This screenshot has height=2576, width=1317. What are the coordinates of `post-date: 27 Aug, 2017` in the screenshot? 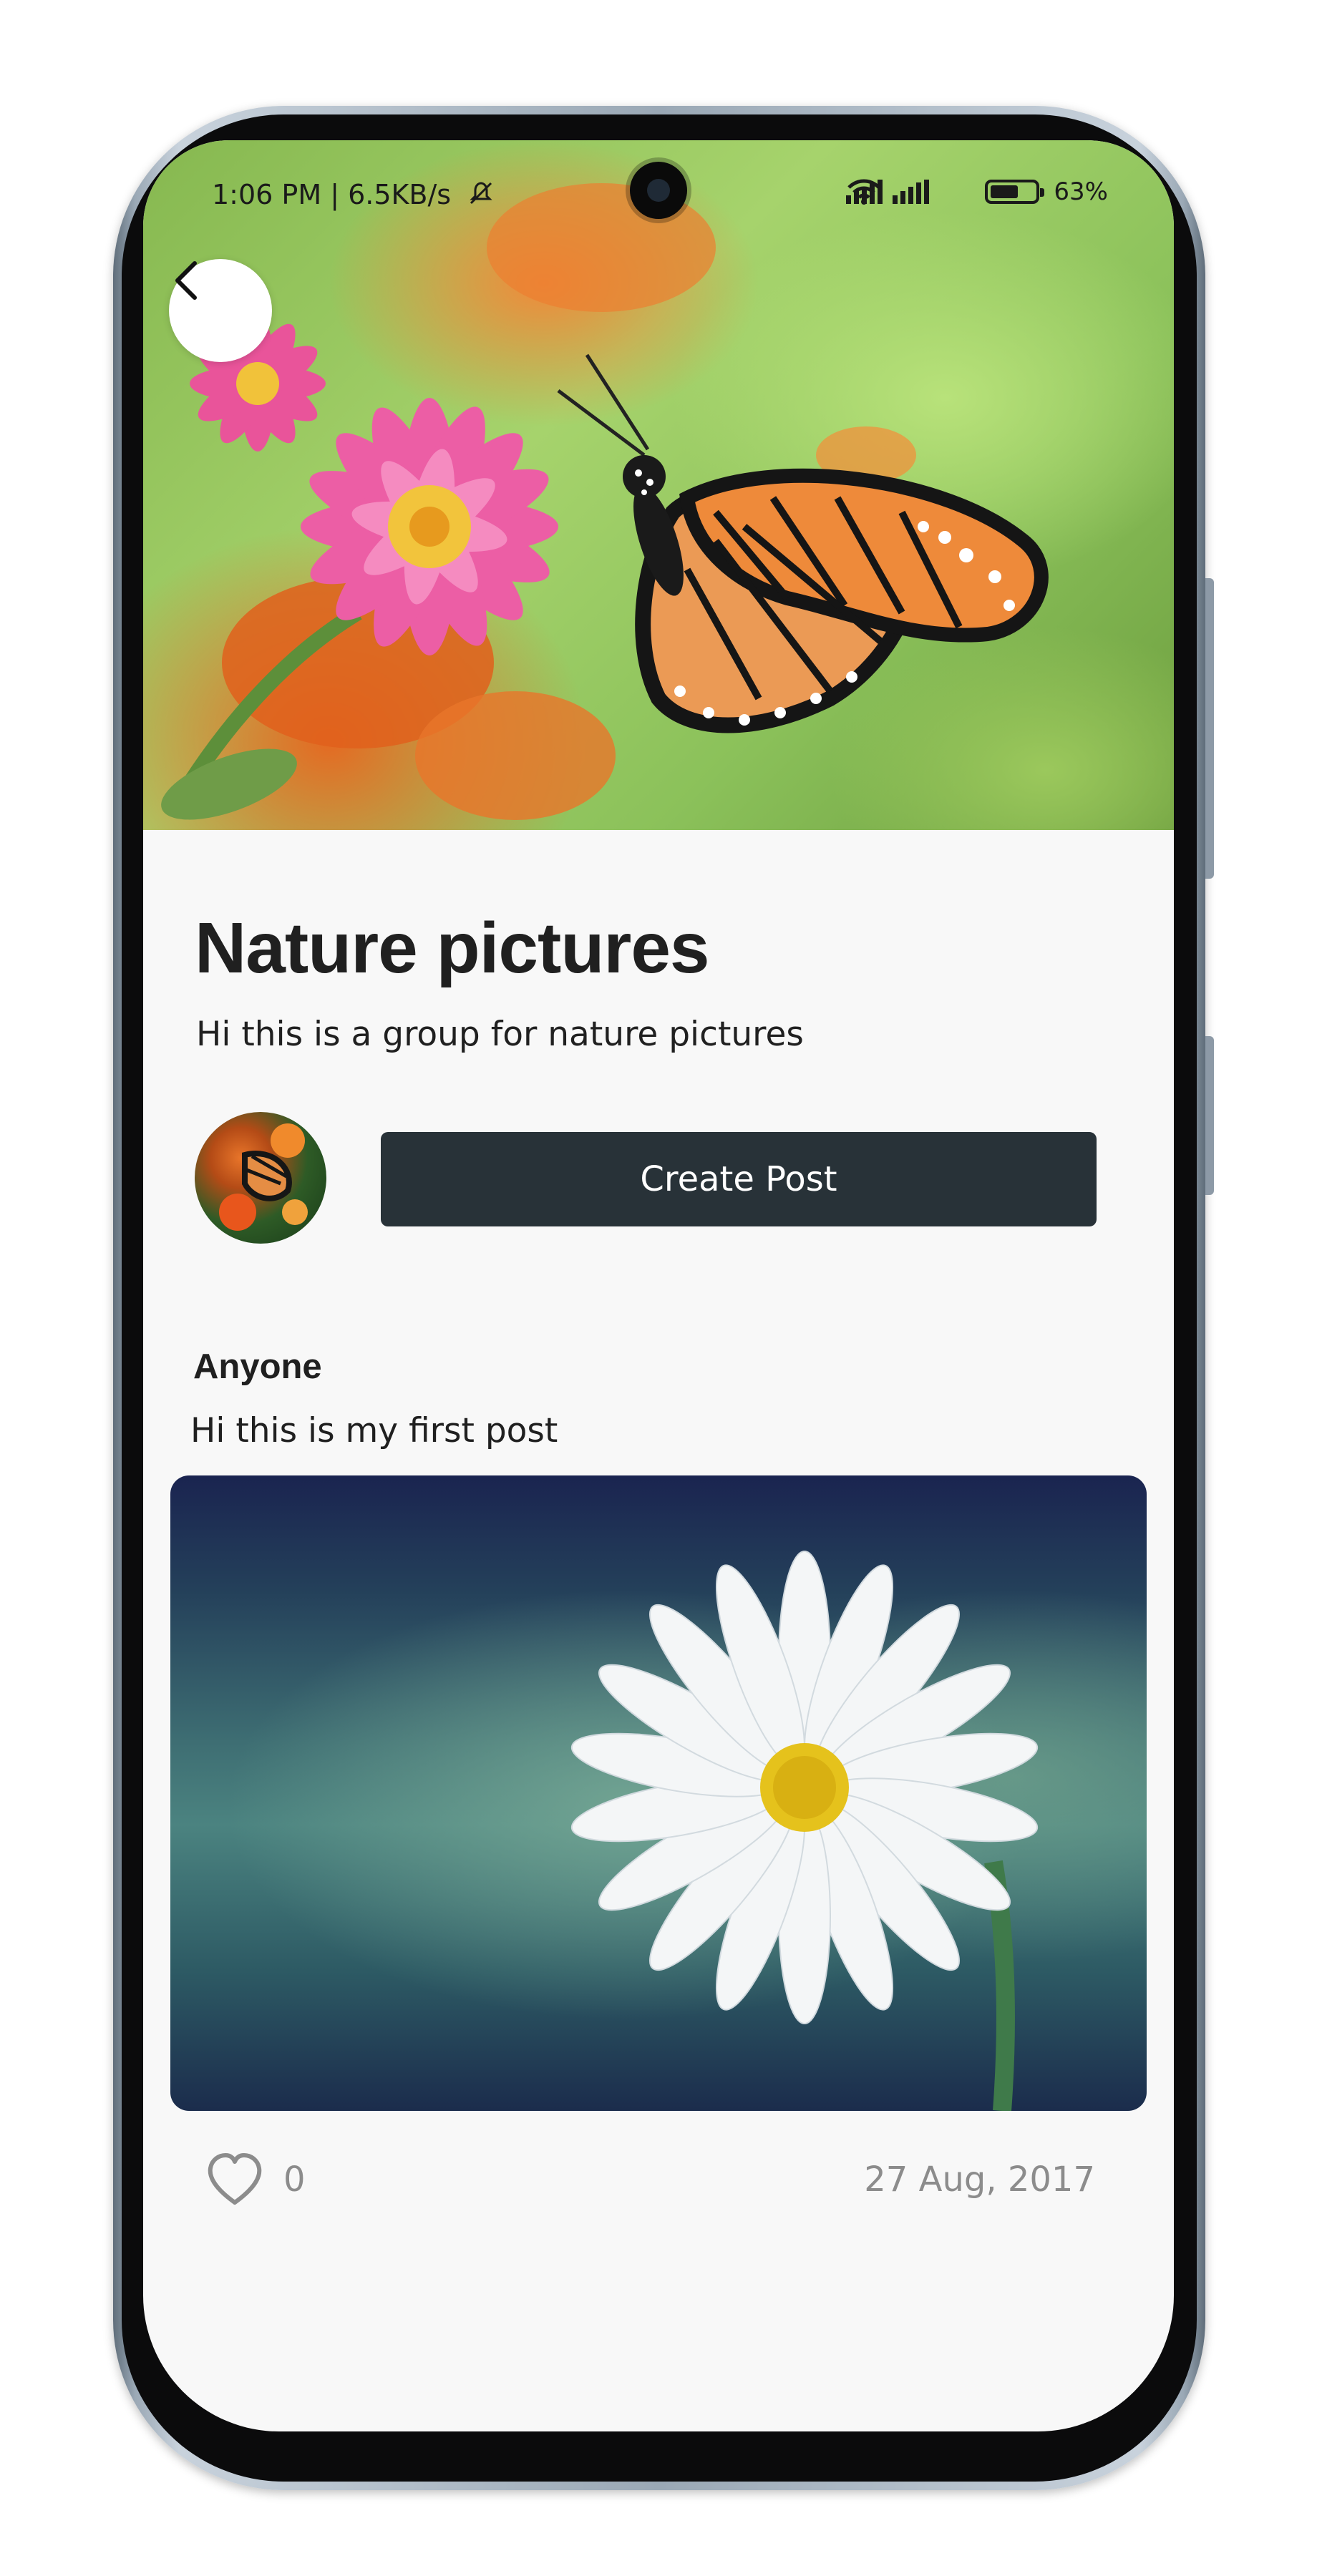 It's located at (979, 2180).